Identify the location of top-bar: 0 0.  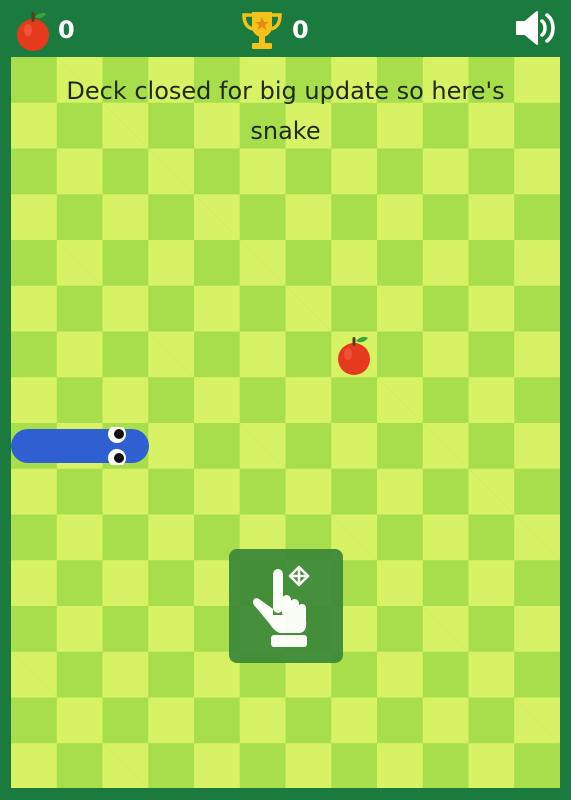
(285, 28).